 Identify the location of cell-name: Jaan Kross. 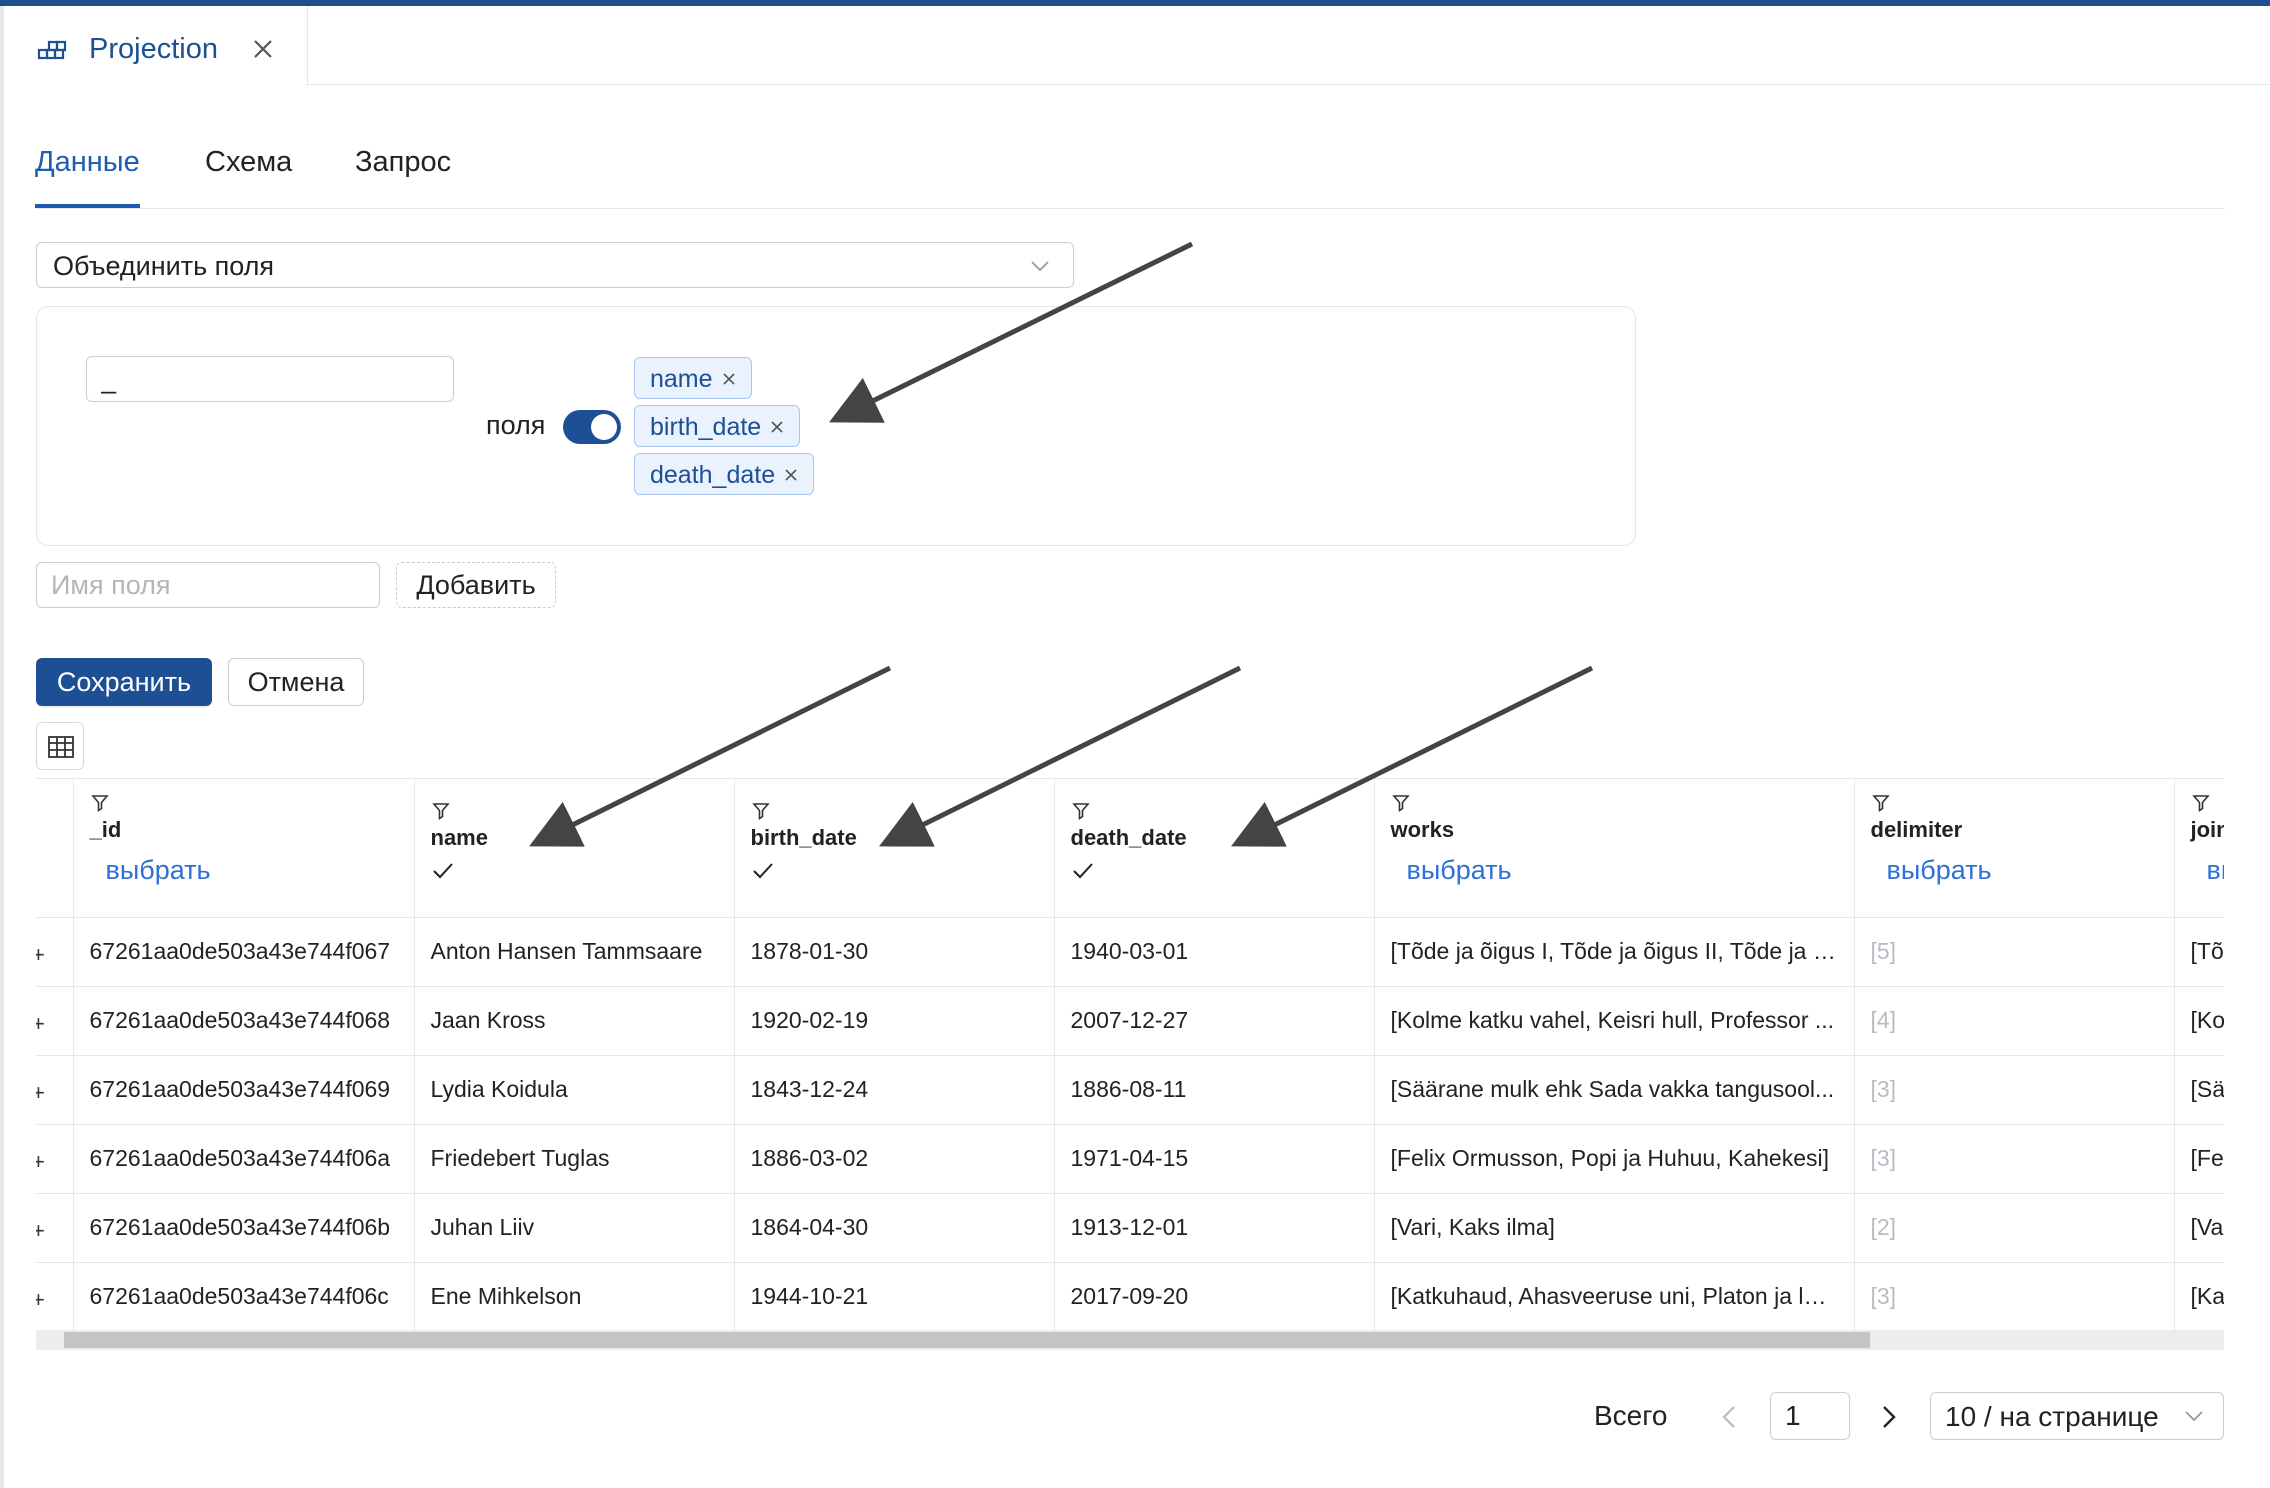
(574, 1021).